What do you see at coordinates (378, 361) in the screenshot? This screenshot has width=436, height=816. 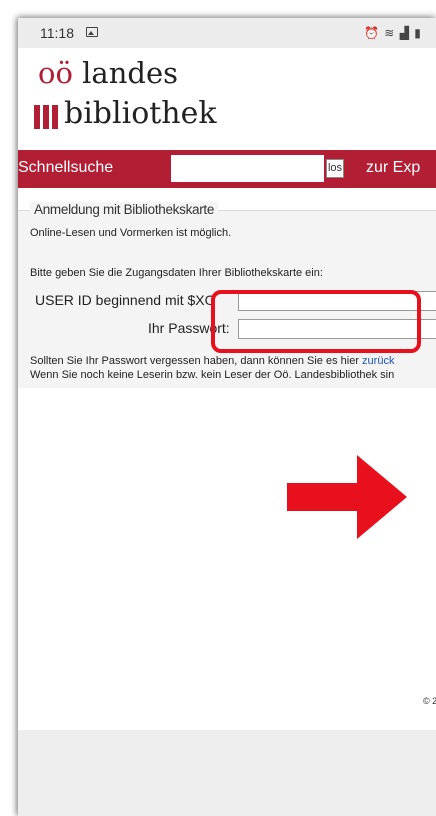 I see `reset-password-link: zurück` at bounding box center [378, 361].